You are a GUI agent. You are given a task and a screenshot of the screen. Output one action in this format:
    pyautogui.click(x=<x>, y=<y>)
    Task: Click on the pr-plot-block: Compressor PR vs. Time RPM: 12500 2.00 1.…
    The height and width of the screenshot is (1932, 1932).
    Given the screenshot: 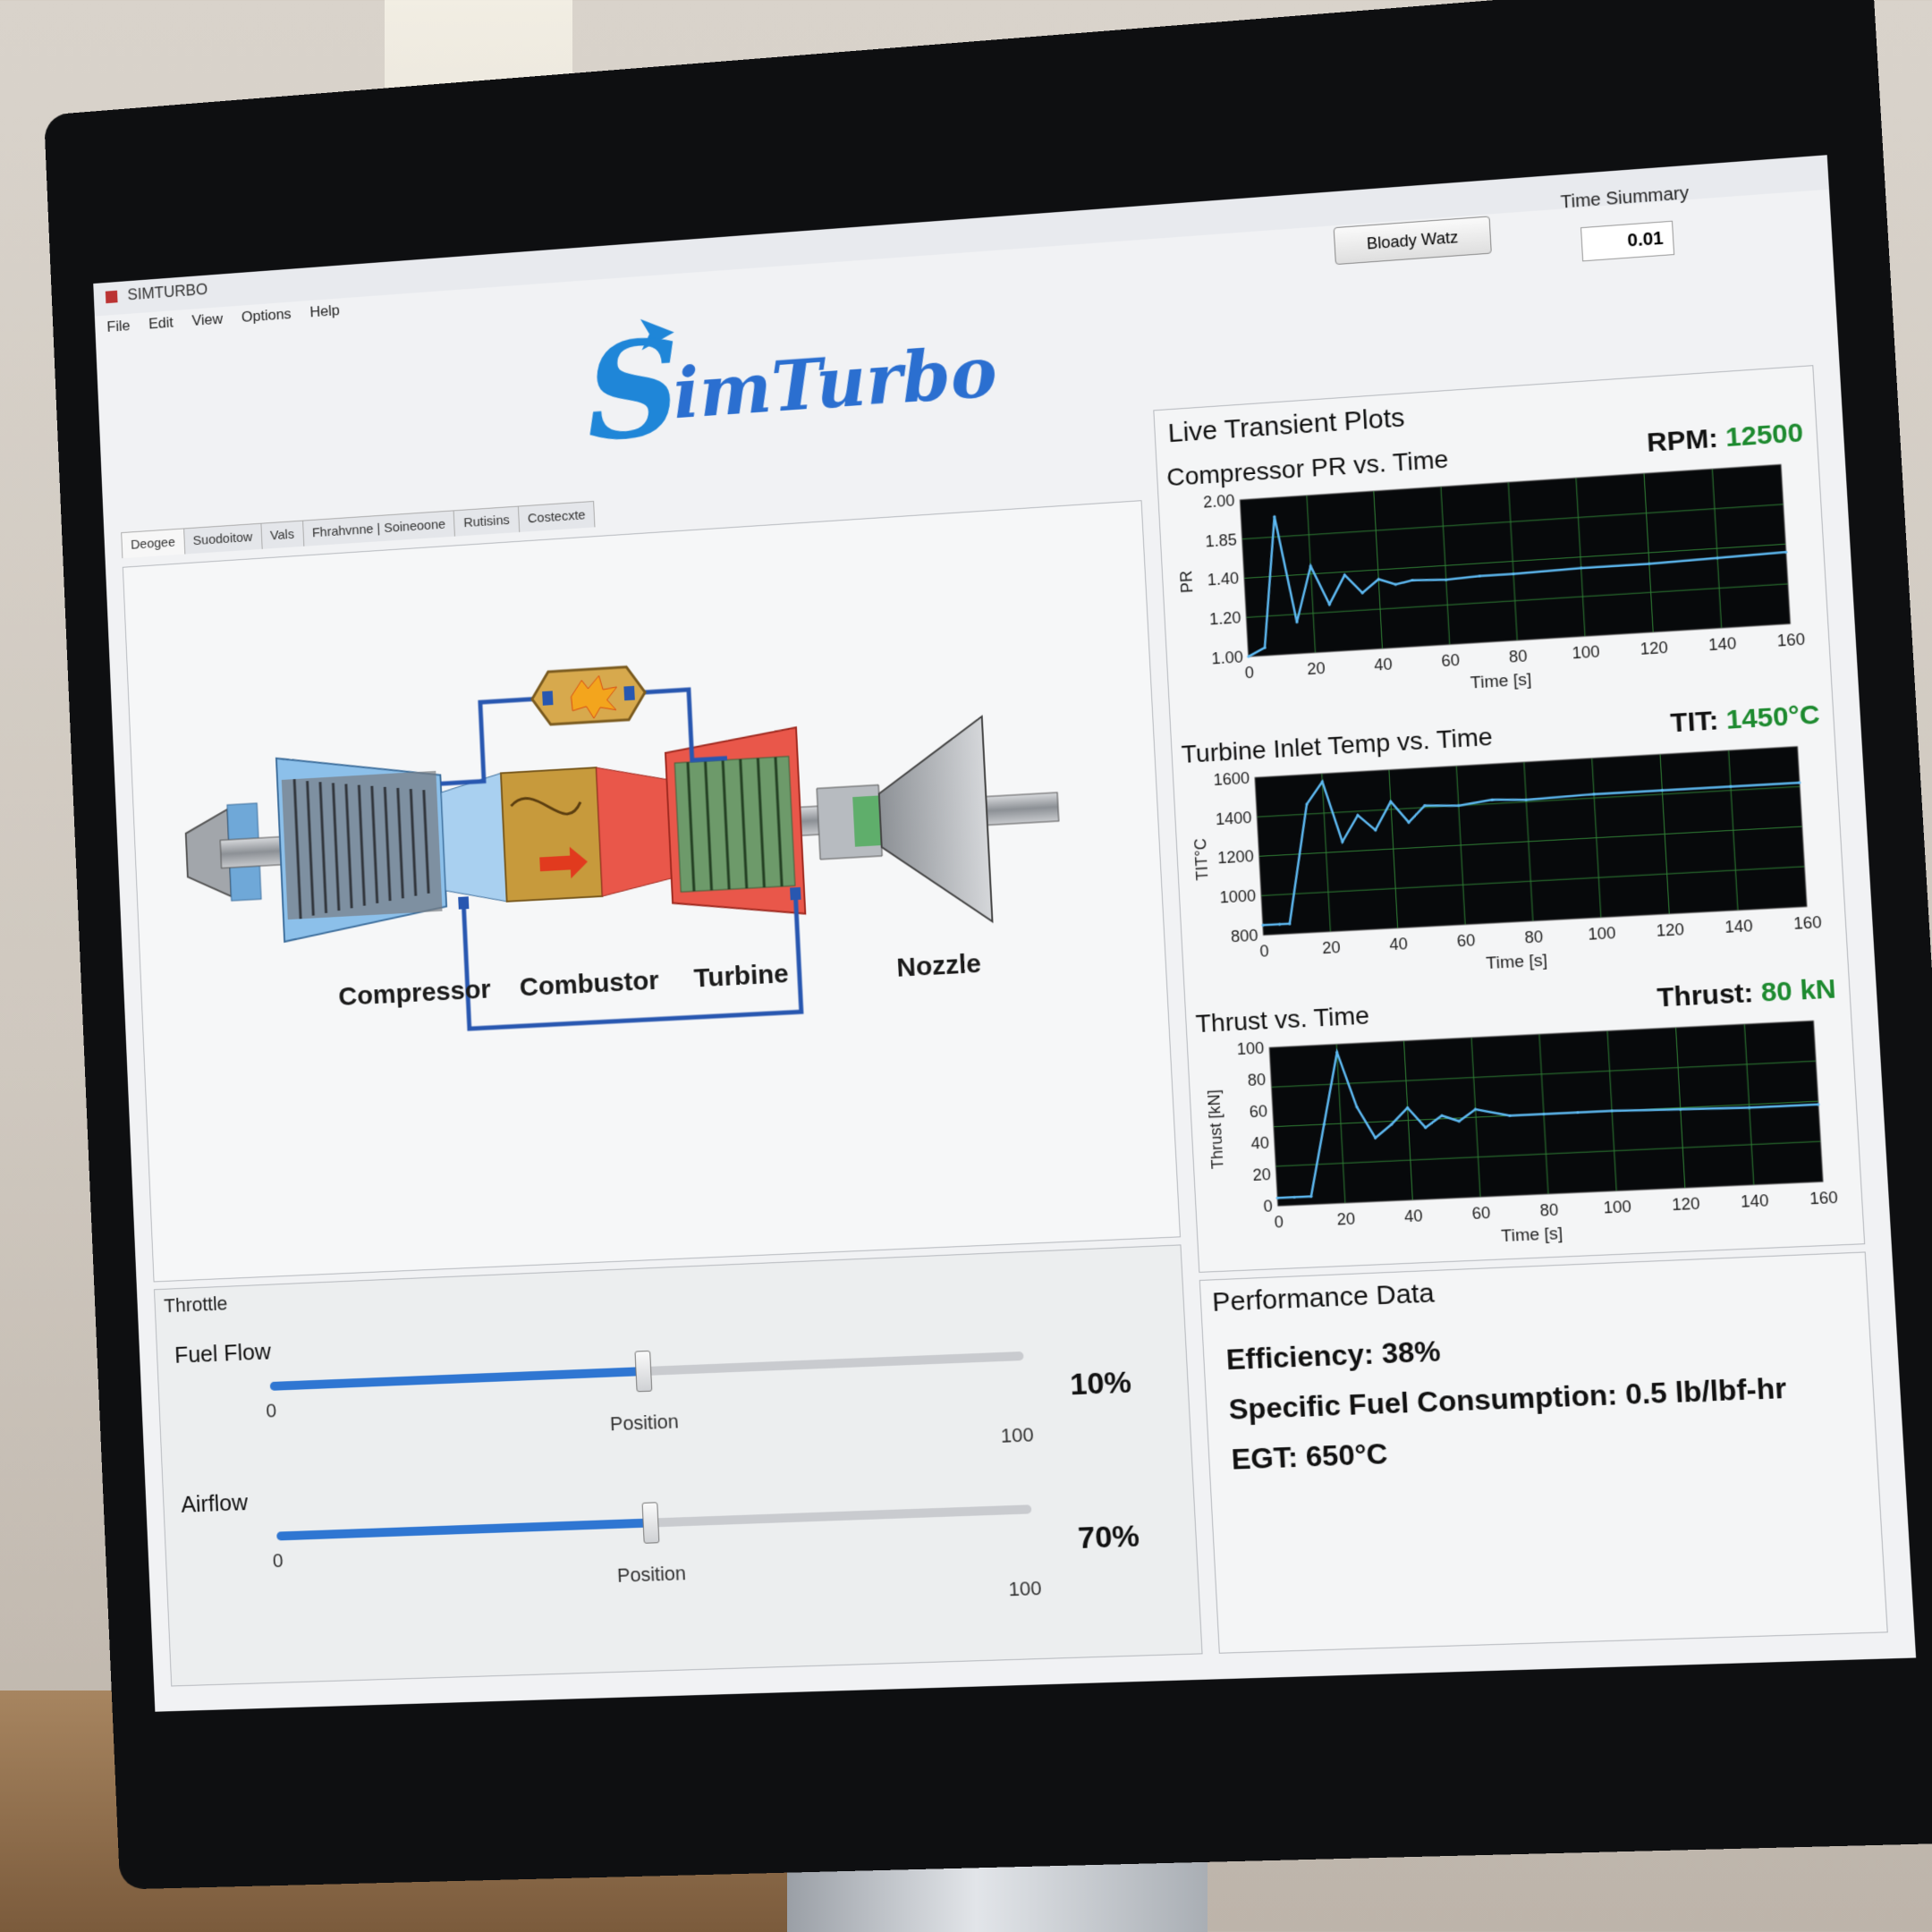 What is the action you would take?
    pyautogui.click(x=1494, y=570)
    